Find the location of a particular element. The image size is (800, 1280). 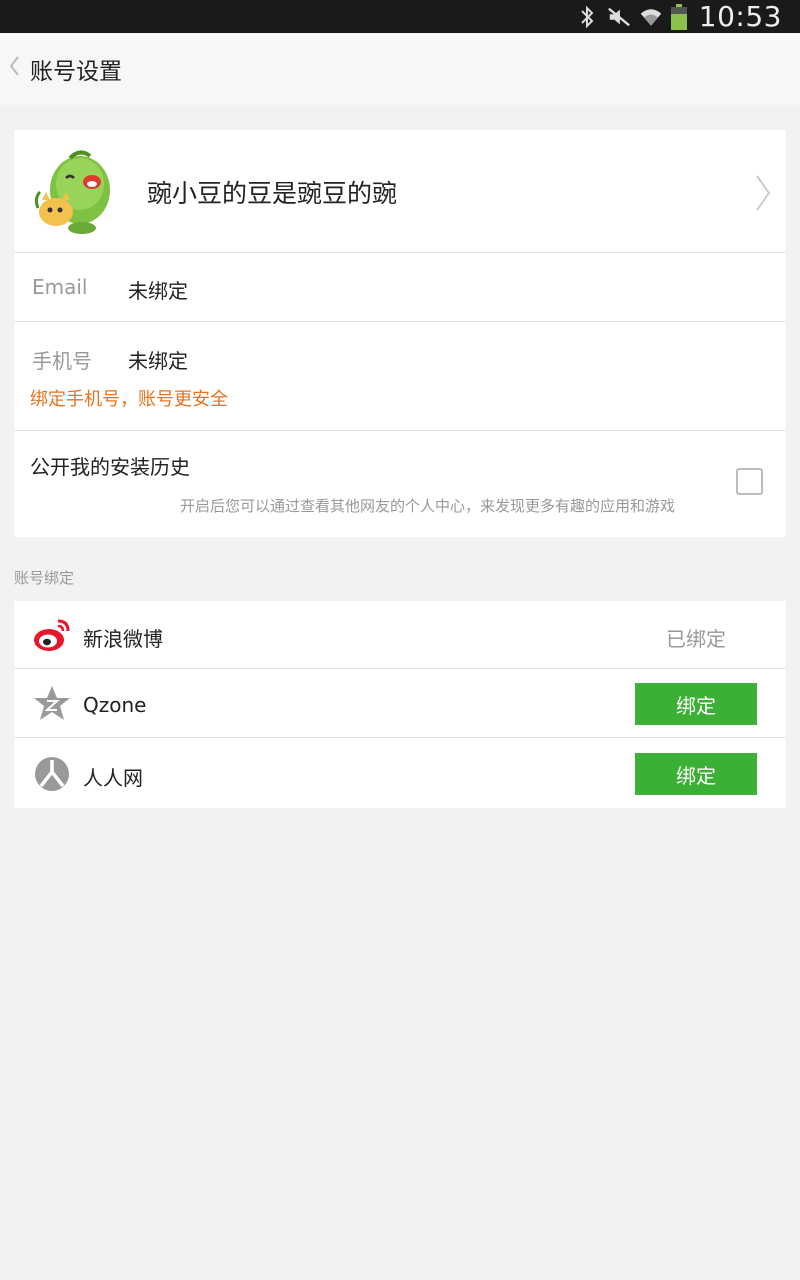

back-button is located at coordinates (11, 69).